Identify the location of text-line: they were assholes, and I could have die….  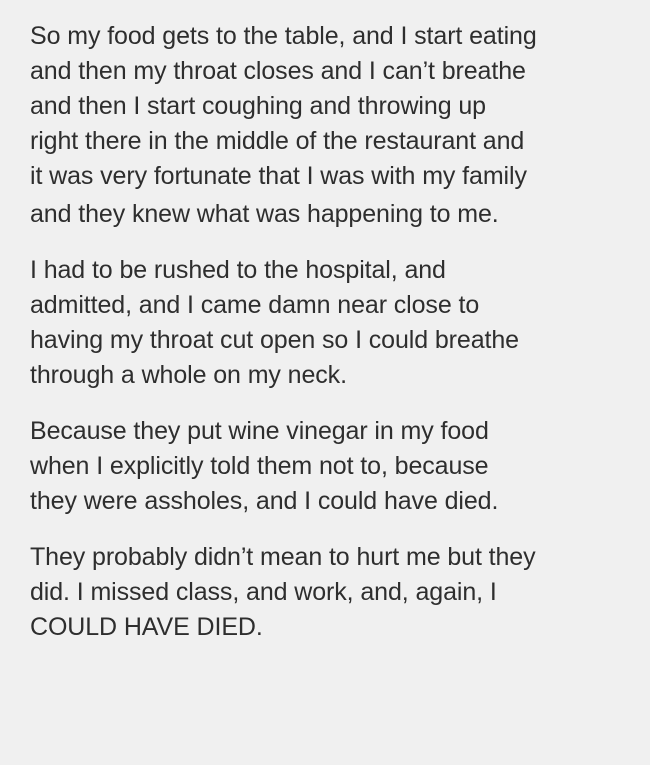
(264, 501).